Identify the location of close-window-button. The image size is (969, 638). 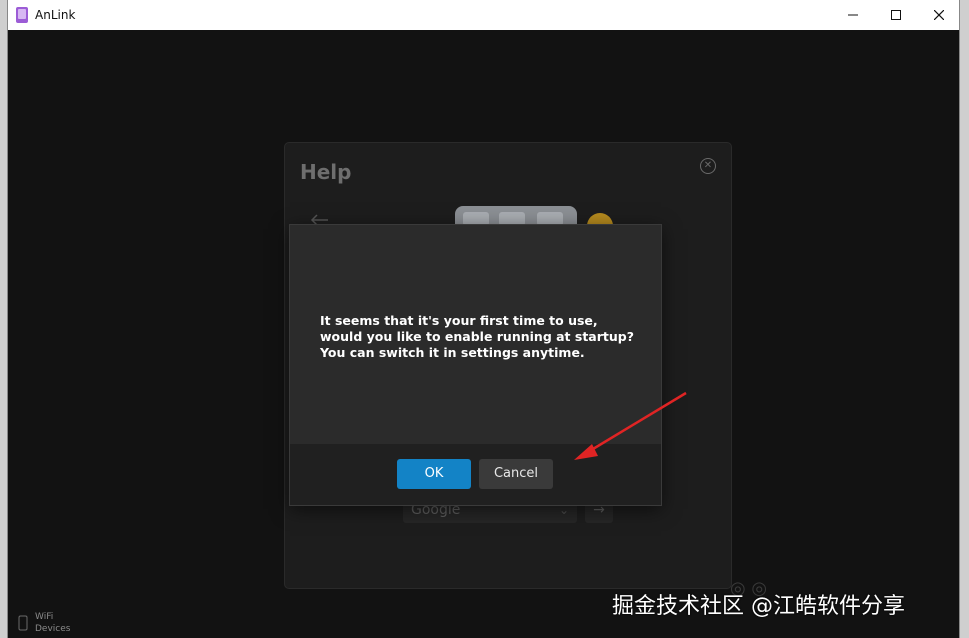
(939, 15).